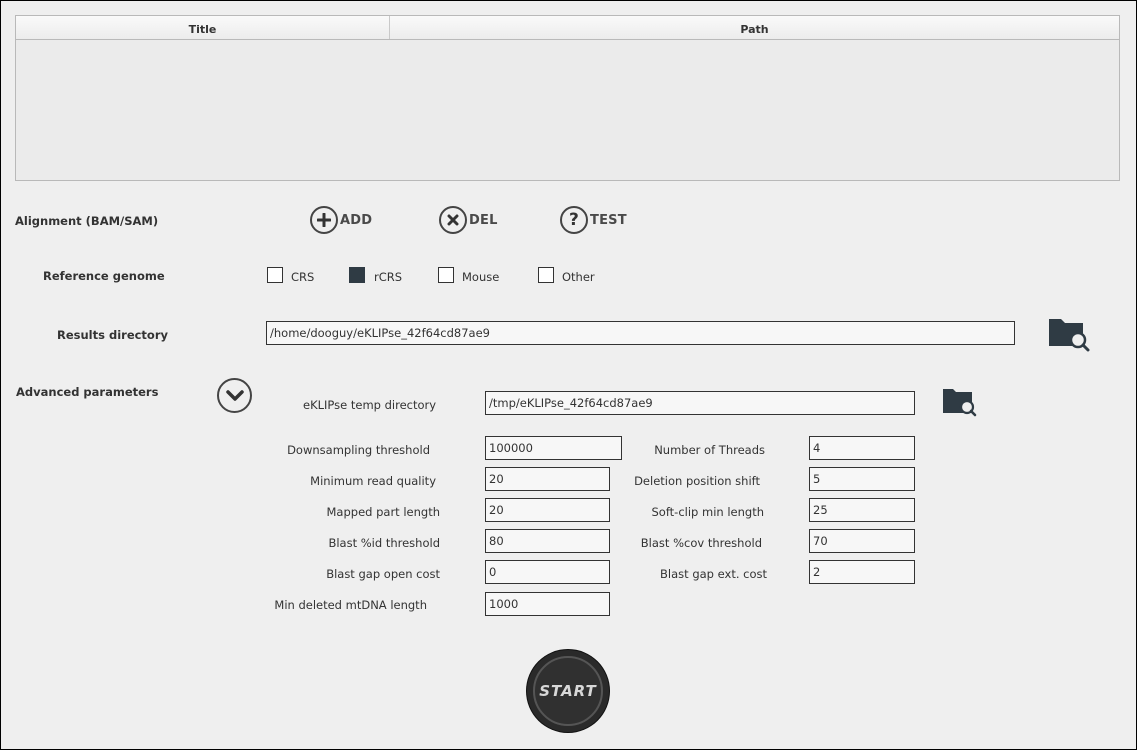  Describe the element at coordinates (87, 221) in the screenshot. I see `alignment-label: Alignment (BAM/SAM)` at that location.